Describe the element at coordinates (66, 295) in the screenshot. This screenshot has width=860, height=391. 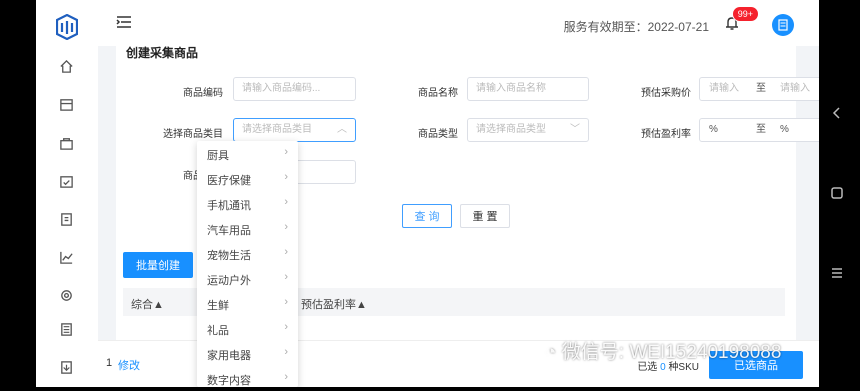
I see `settings-icon` at that location.